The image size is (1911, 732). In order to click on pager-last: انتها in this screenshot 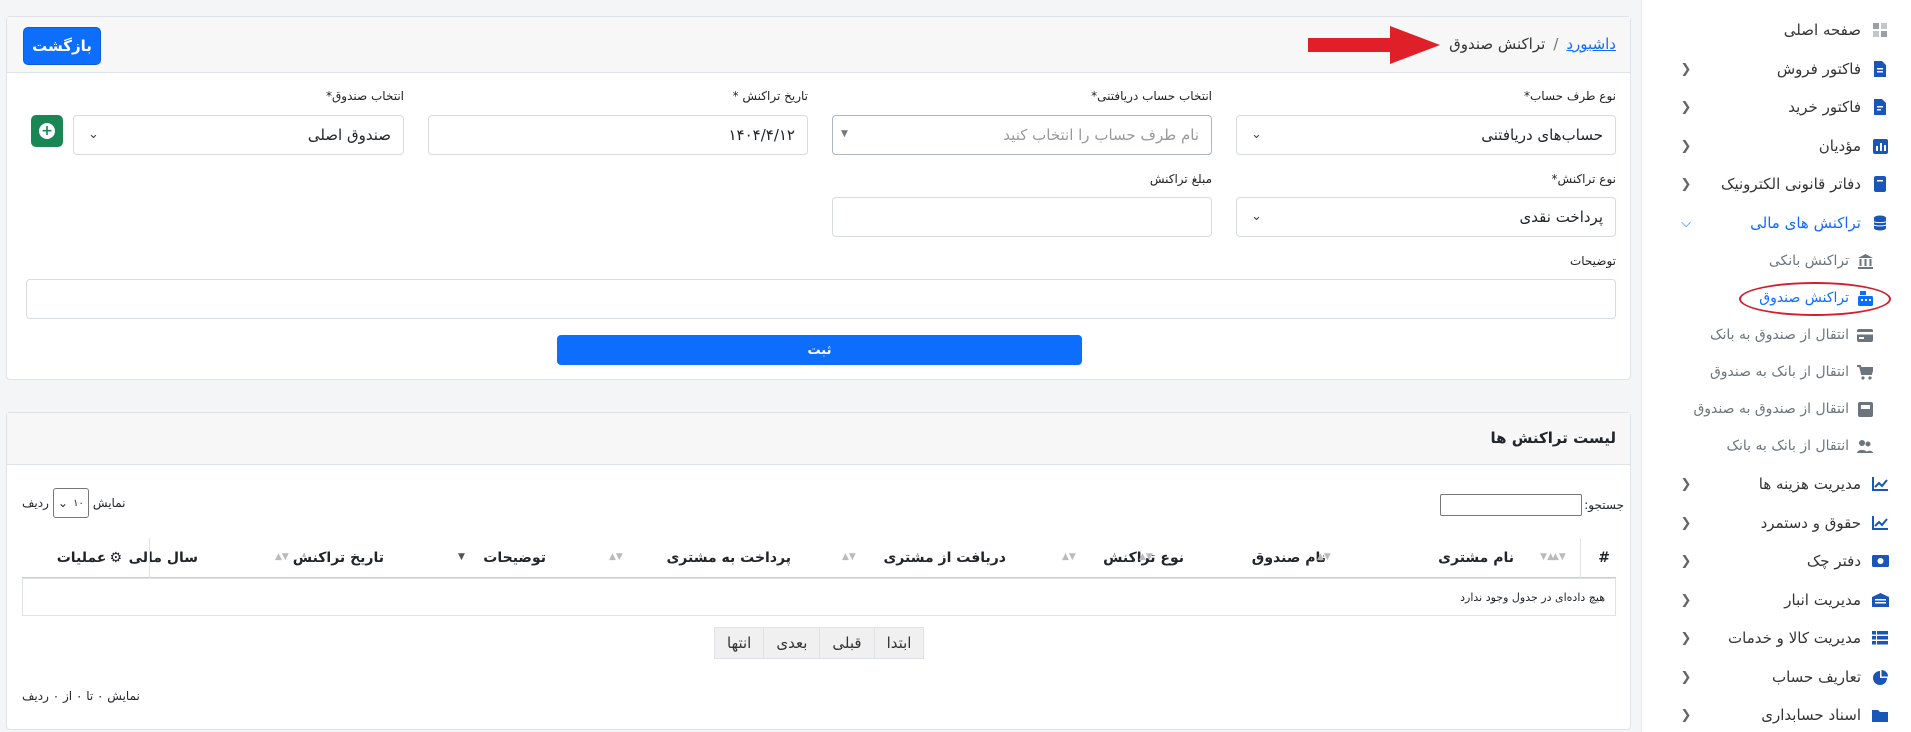, I will do `click(739, 643)`.